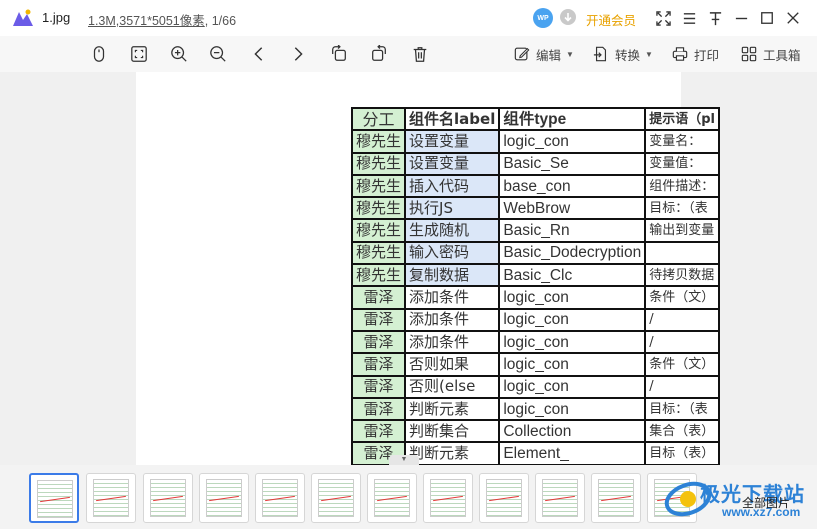 This screenshot has width=817, height=529. I want to click on sheet-row: 穆先生 输入密码 Basic_Dodecryption, so click(535, 253).